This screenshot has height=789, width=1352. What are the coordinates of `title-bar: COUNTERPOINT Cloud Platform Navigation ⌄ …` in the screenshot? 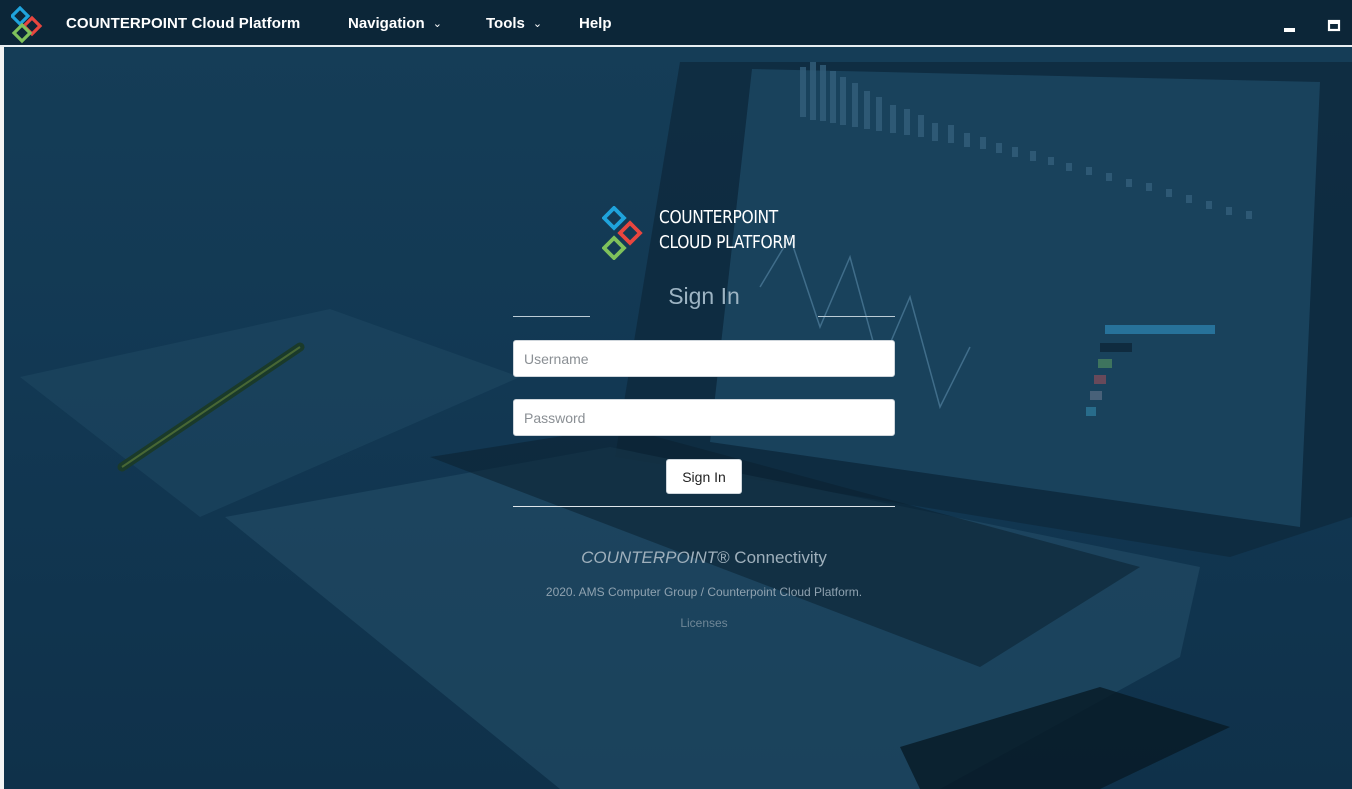 It's located at (676, 23).